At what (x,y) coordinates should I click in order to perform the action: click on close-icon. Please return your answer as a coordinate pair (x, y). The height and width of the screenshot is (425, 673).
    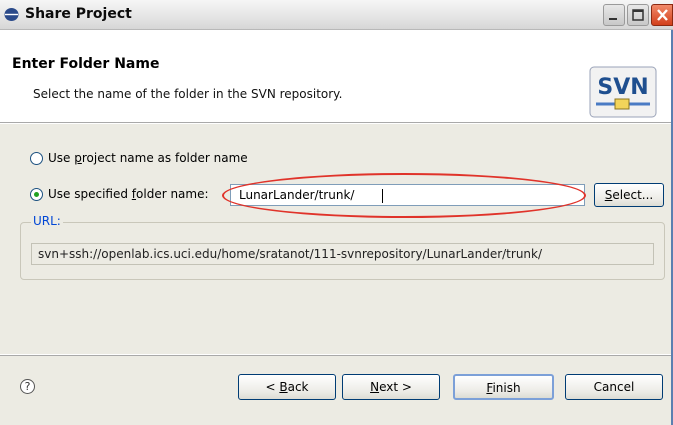
    Looking at the image, I should click on (662, 15).